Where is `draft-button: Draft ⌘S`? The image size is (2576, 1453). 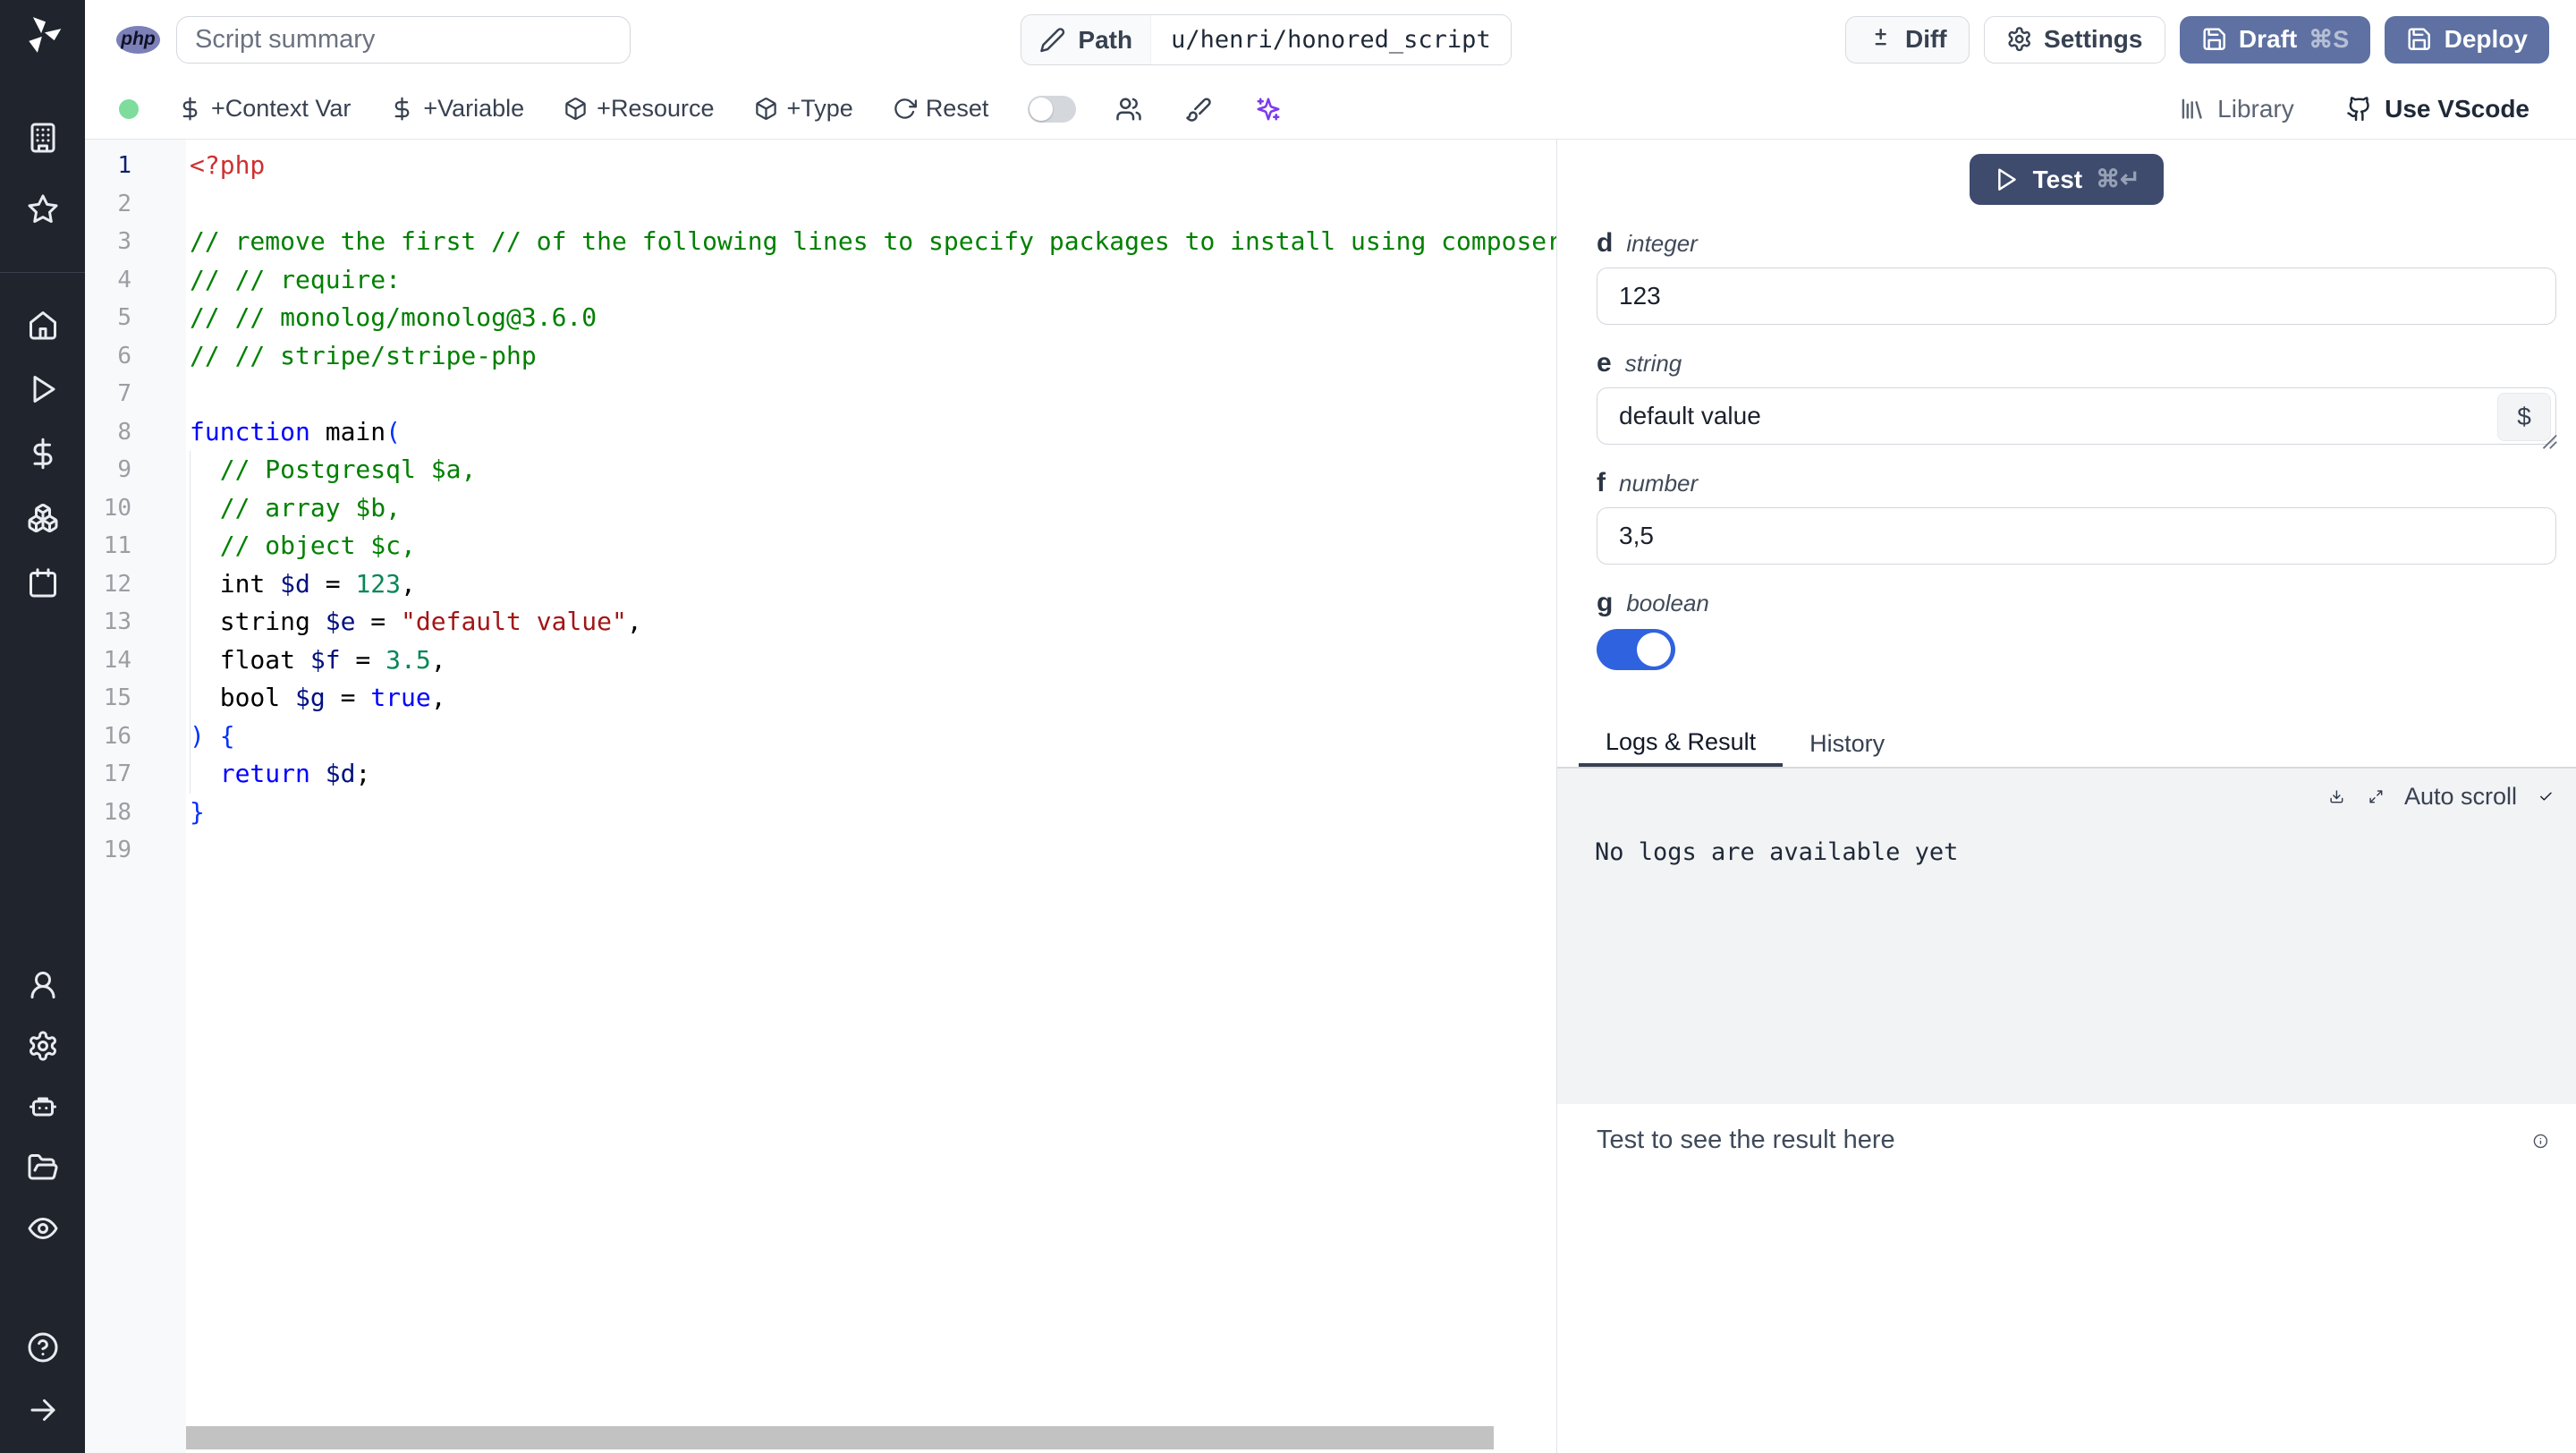 draft-button: Draft ⌘S is located at coordinates (2275, 39).